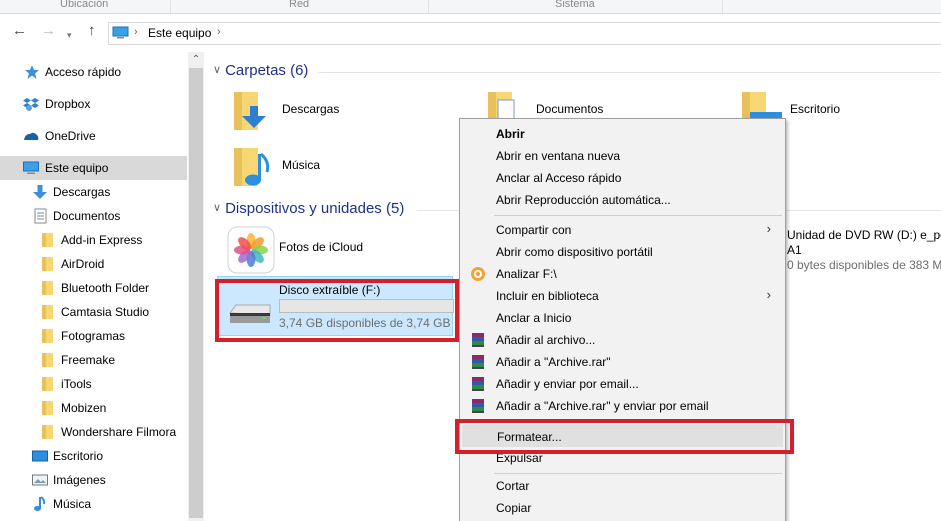 The width and height of the screenshot is (941, 521). I want to click on sidebar-item-wondershare-filmora: Wondershare Filmora, so click(93, 432).